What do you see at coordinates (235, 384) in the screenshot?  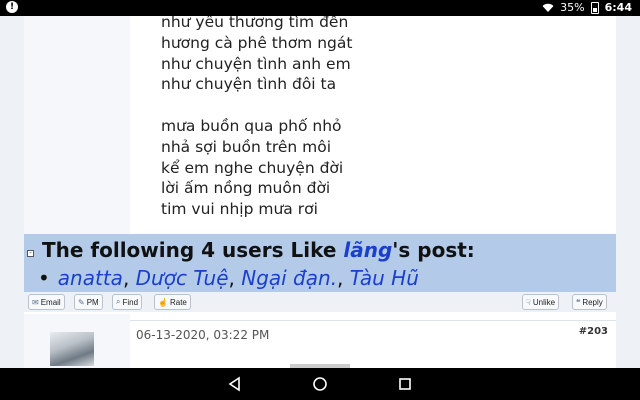 I see `back-icon` at bounding box center [235, 384].